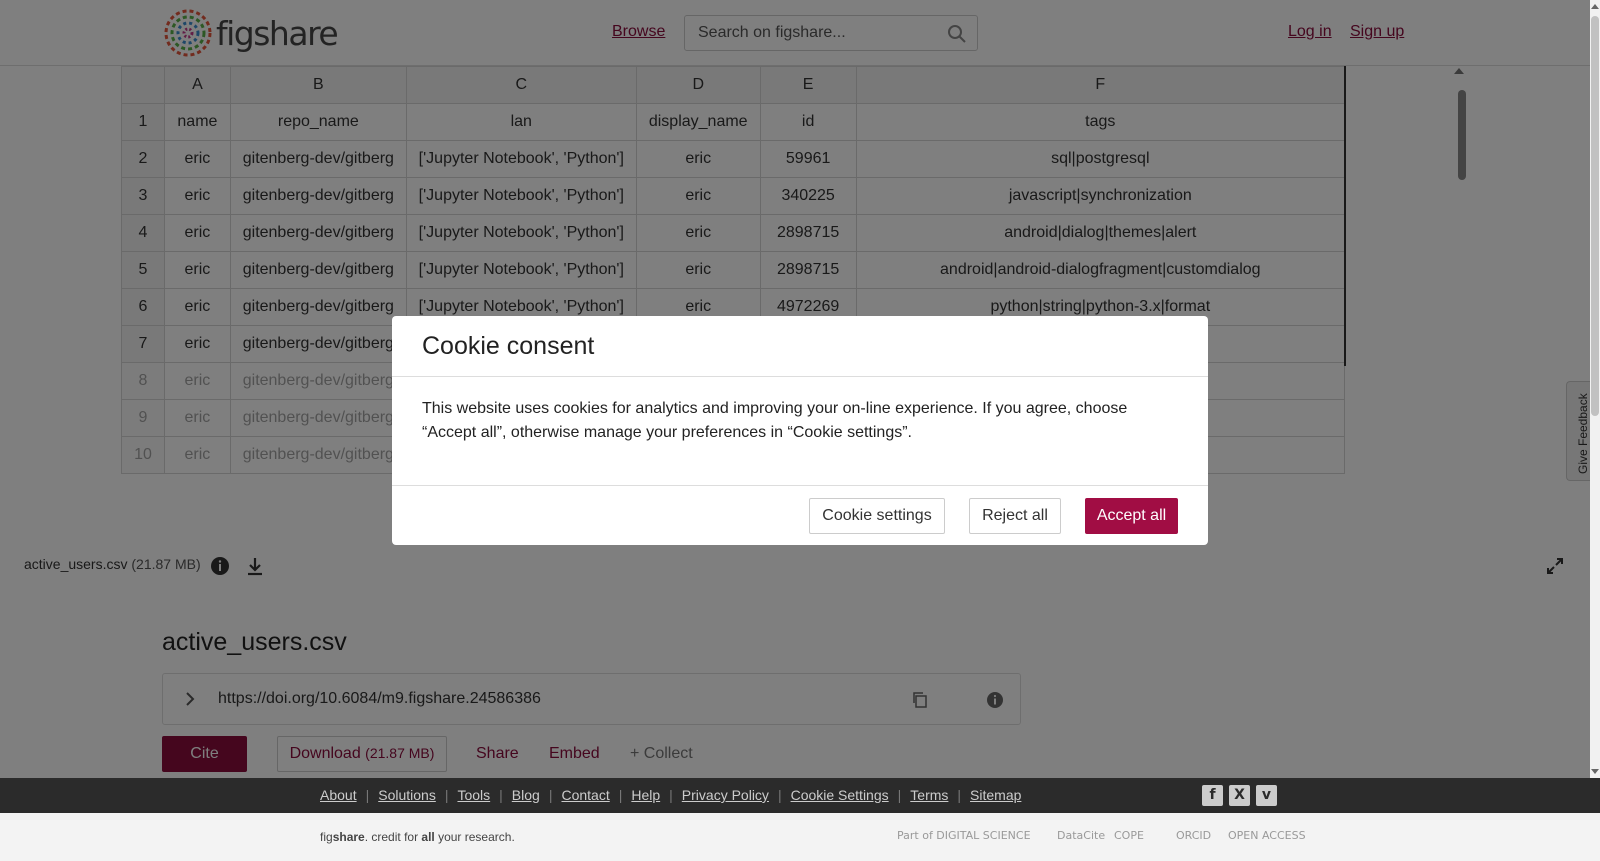  Describe the element at coordinates (964, 835) in the screenshot. I see `digital-science-logo: Part of DIGITAL SCIENCE` at that location.